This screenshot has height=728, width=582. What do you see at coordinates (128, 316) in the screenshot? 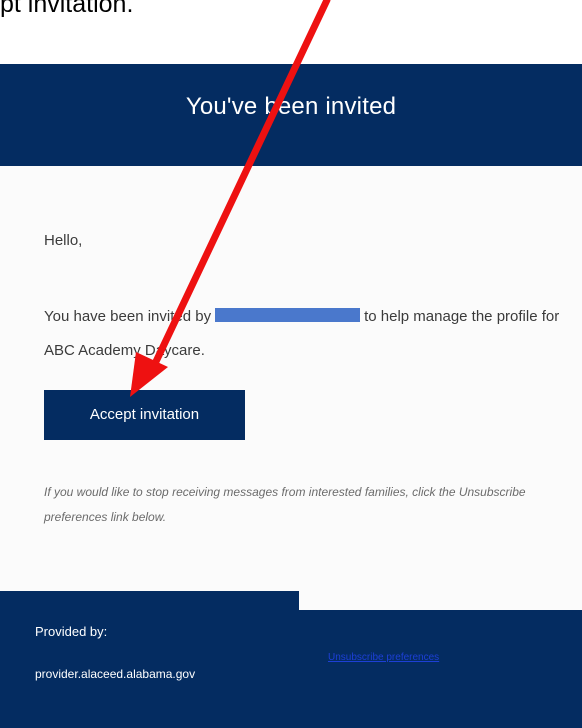
I see `invite-text-before: You have been invited by` at bounding box center [128, 316].